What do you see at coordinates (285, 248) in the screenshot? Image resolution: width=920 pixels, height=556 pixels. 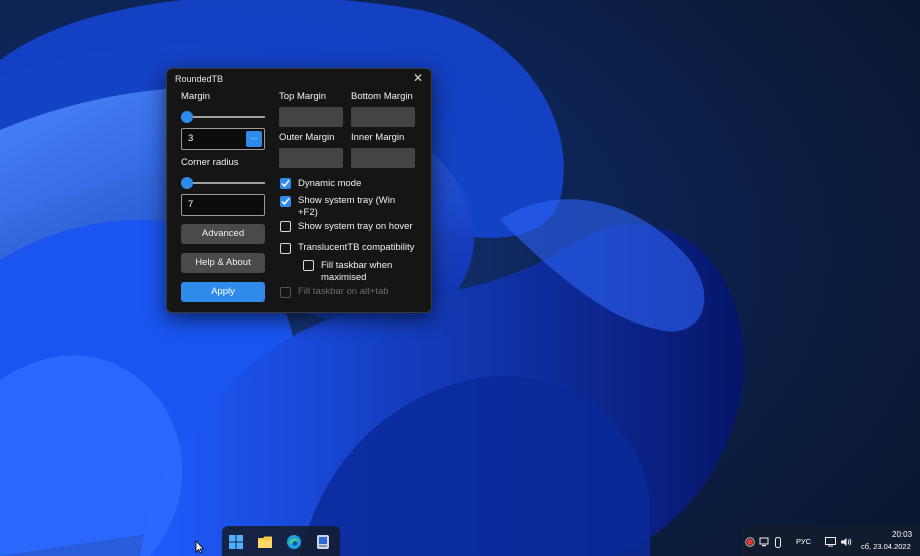 I see `translucenttb-checkbox` at bounding box center [285, 248].